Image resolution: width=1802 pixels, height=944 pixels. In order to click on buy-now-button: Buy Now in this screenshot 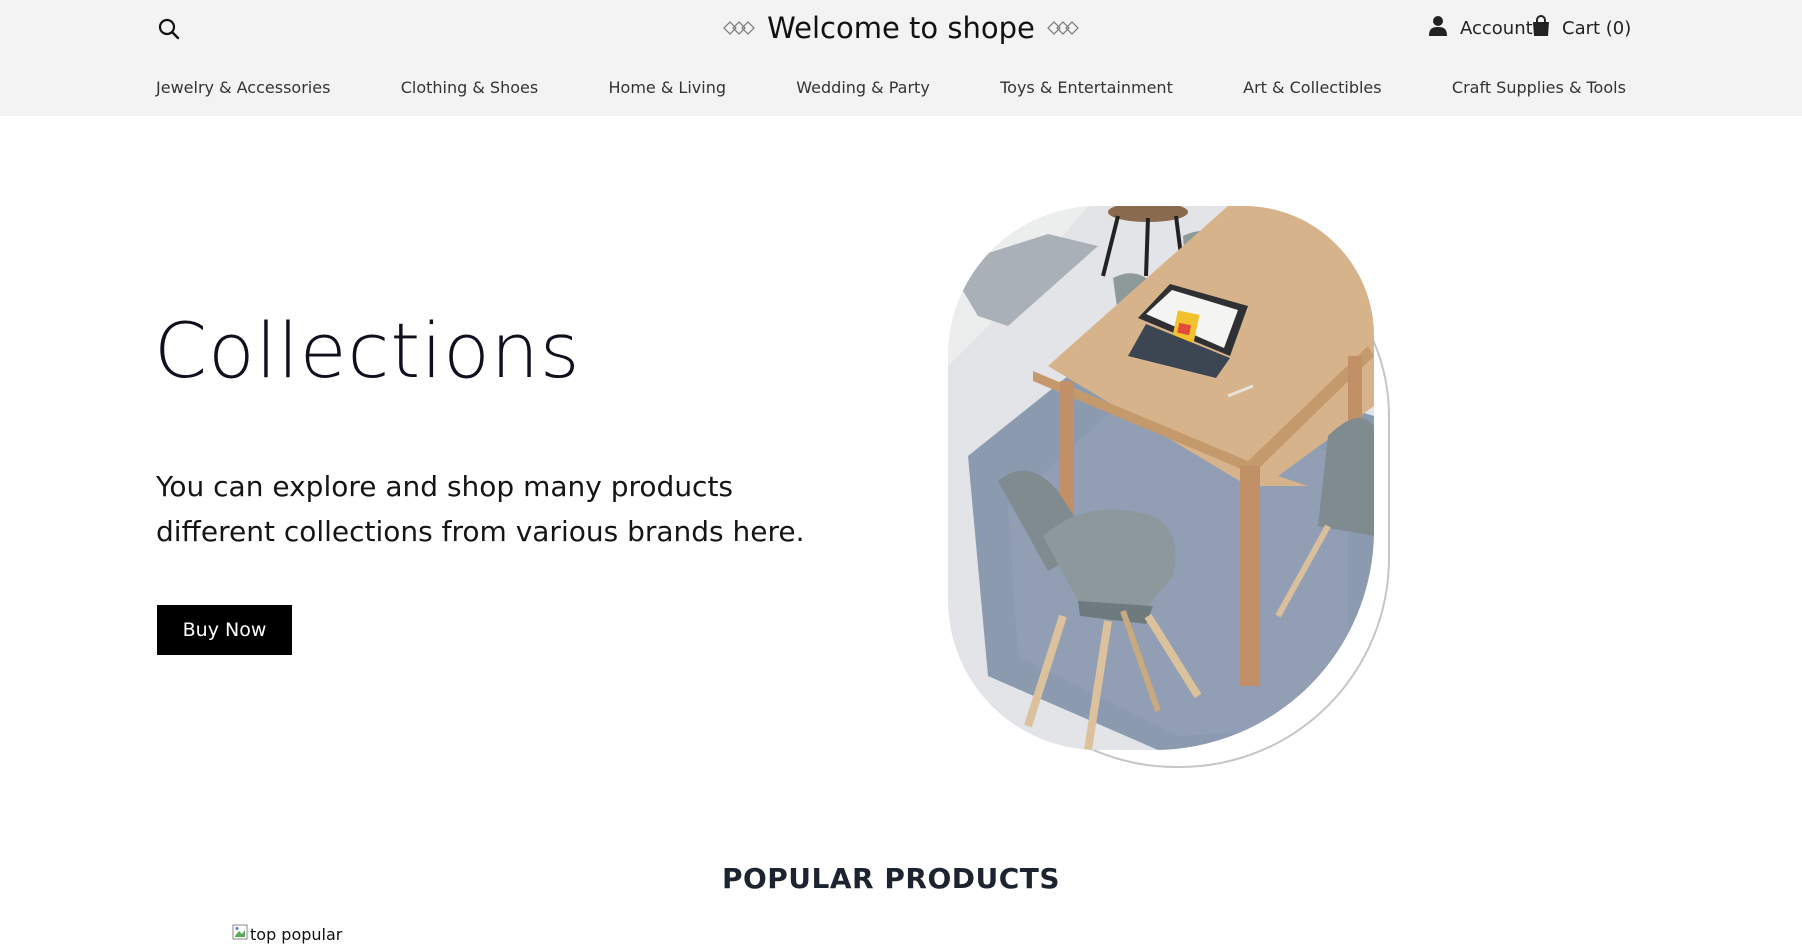, I will do `click(224, 630)`.